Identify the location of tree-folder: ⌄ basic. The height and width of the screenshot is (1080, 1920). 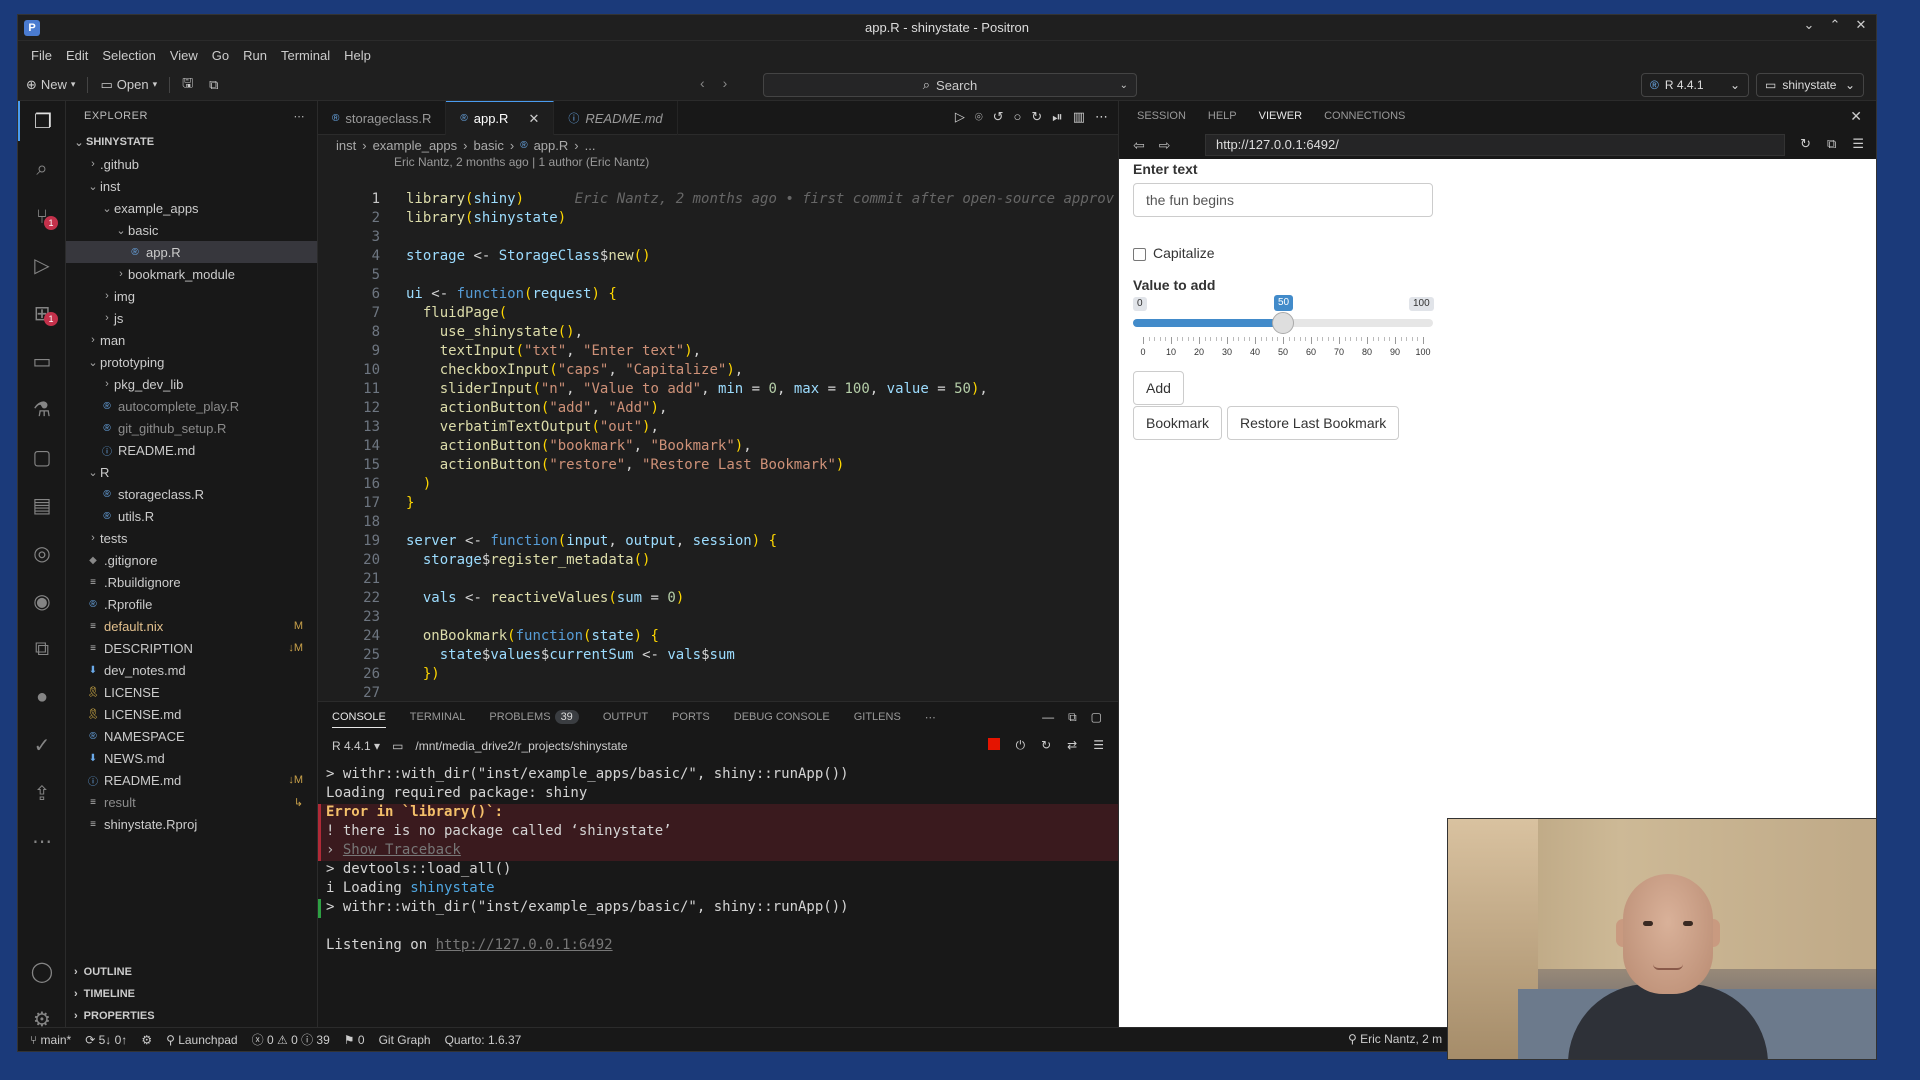
(191, 230).